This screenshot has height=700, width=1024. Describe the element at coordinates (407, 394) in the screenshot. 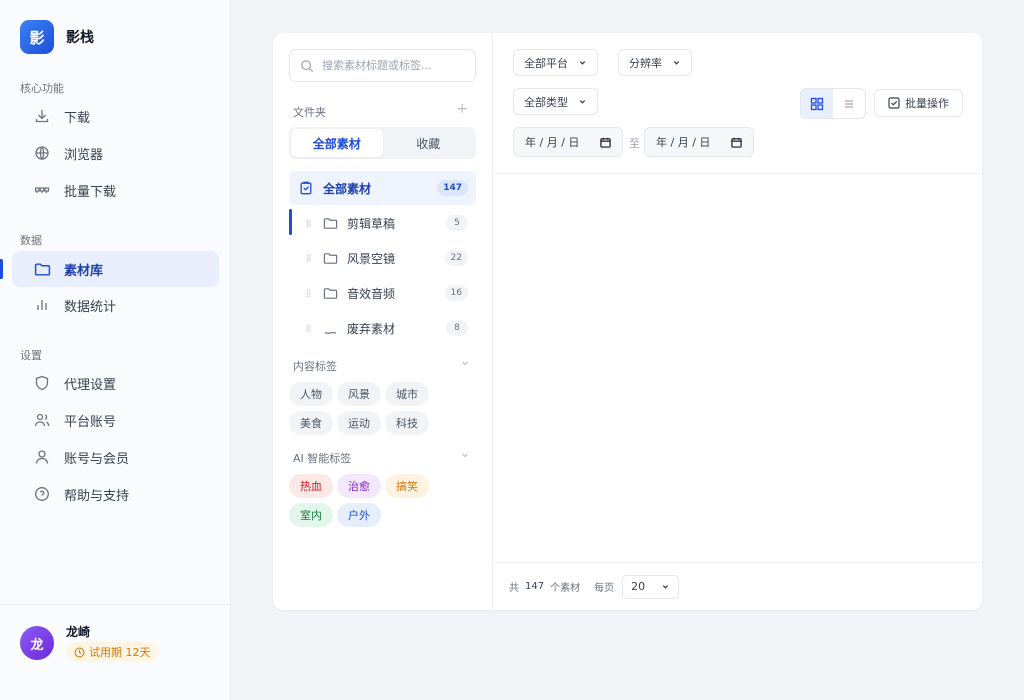

I see `content-tag: 城市` at that location.